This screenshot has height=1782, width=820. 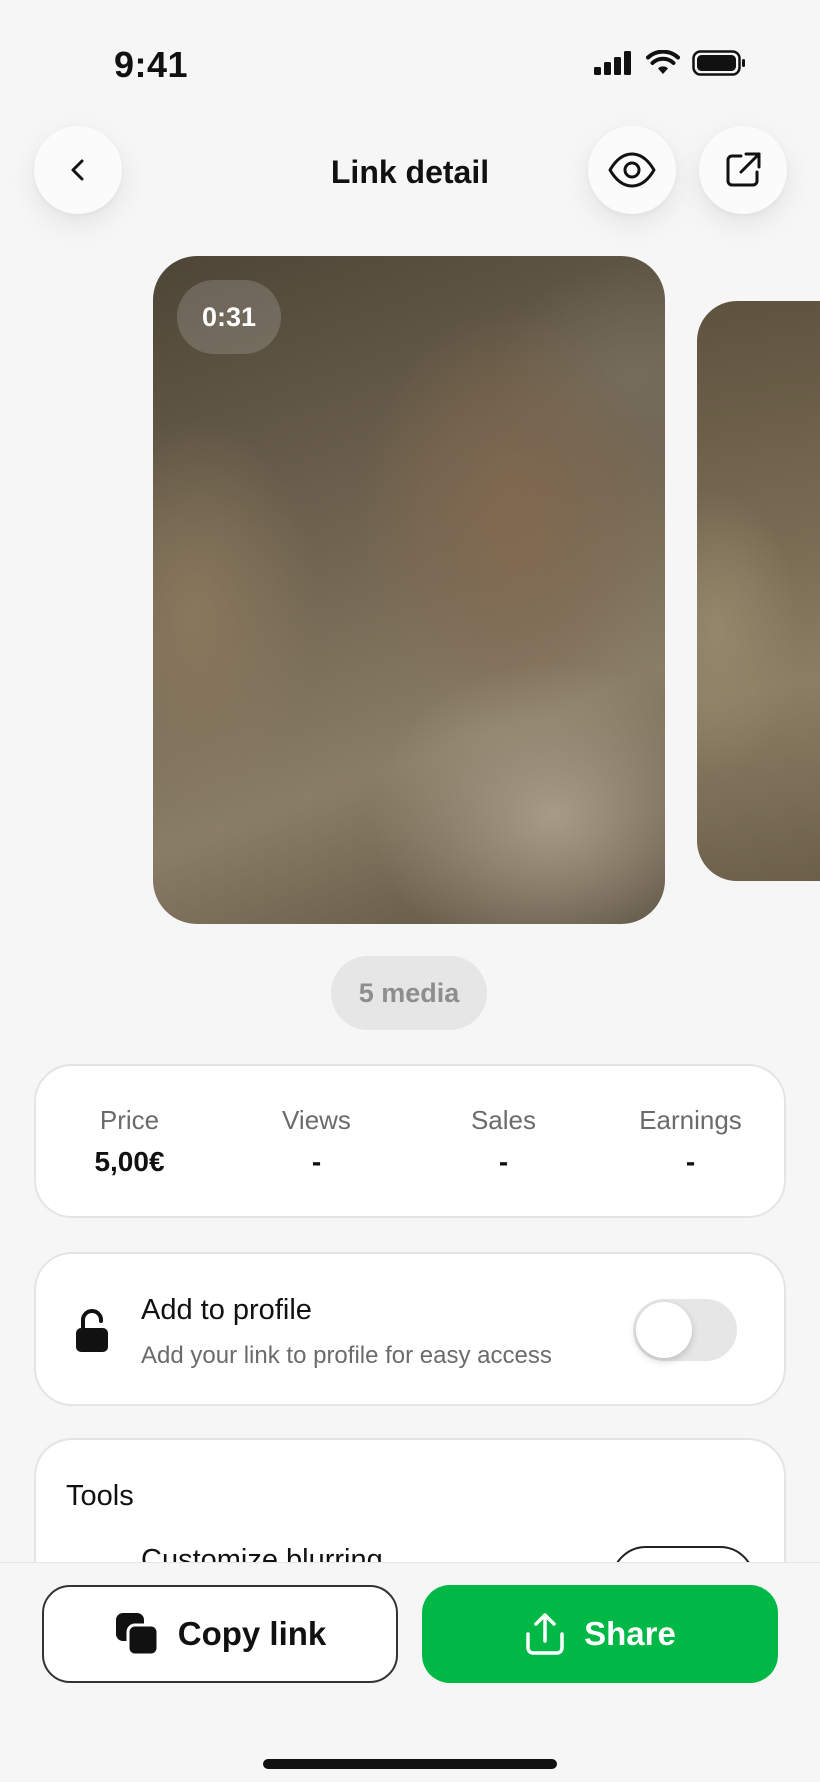 I want to click on duration-badge: 0:31, so click(x=229, y=317).